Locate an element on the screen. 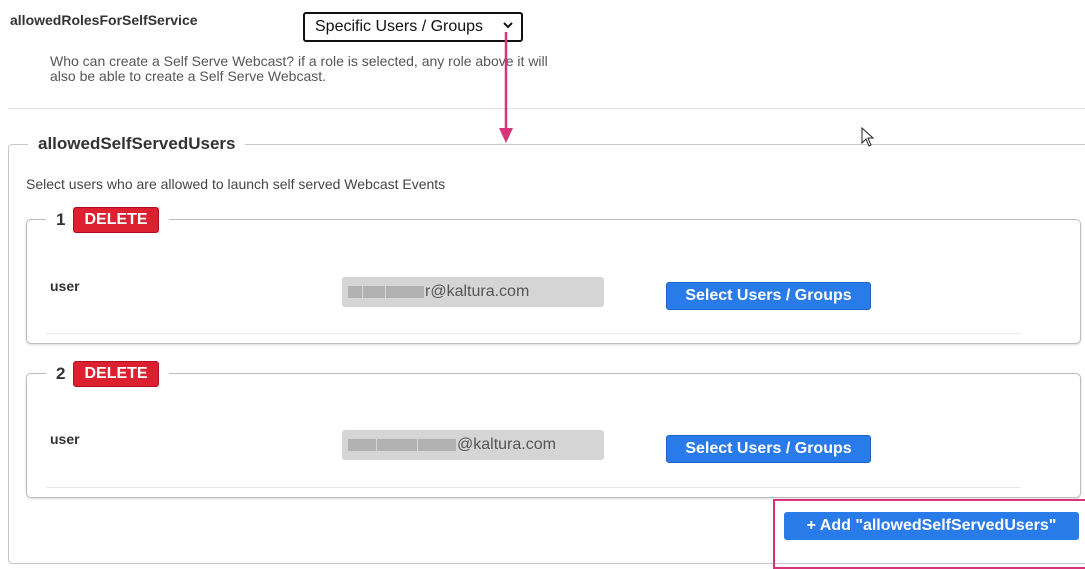  annotation-arrow is located at coordinates (506, 87).